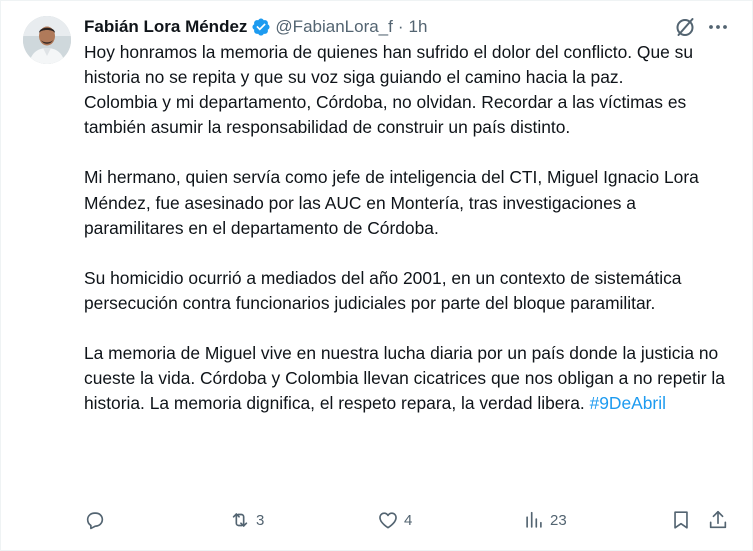 This screenshot has height=551, width=753. Describe the element at coordinates (534, 520) in the screenshot. I see `views-icon` at that location.